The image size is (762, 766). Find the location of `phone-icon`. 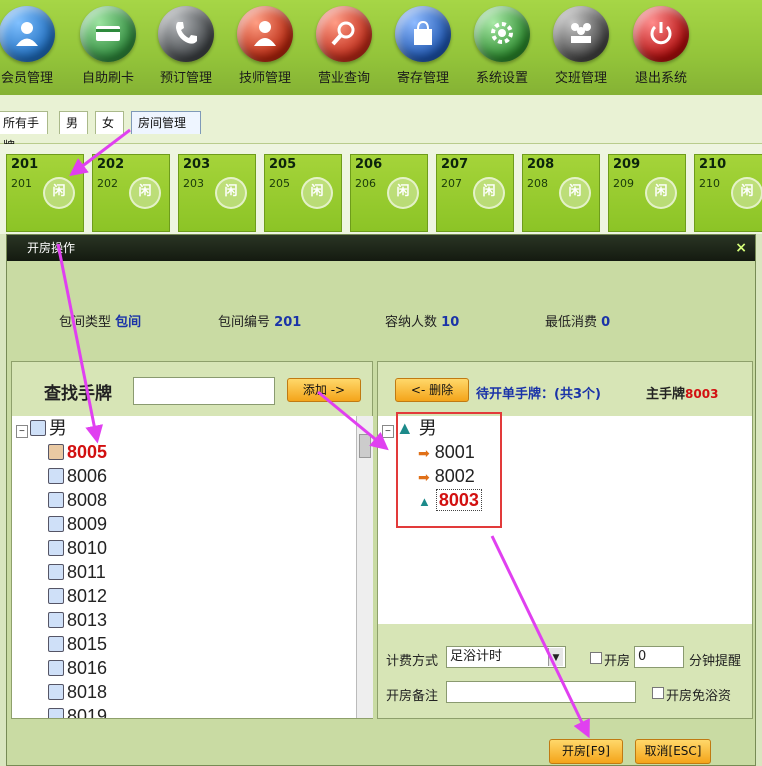

phone-icon is located at coordinates (186, 34).